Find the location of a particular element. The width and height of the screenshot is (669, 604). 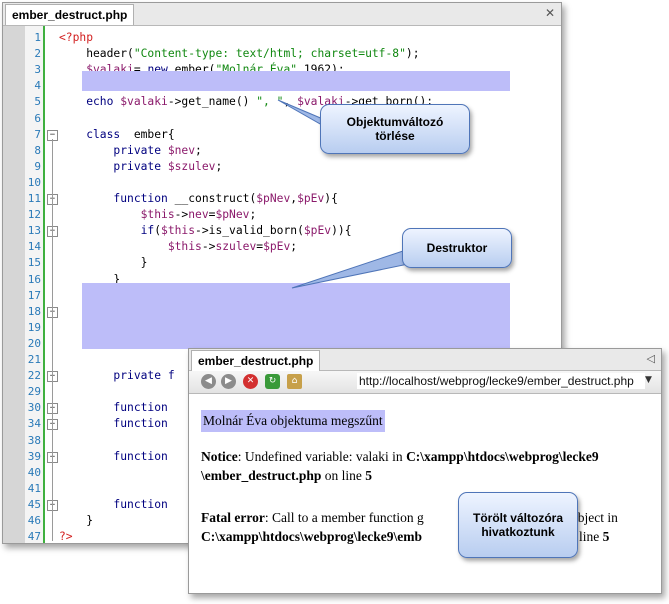

code-token: $szulev is located at coordinates (191, 166).